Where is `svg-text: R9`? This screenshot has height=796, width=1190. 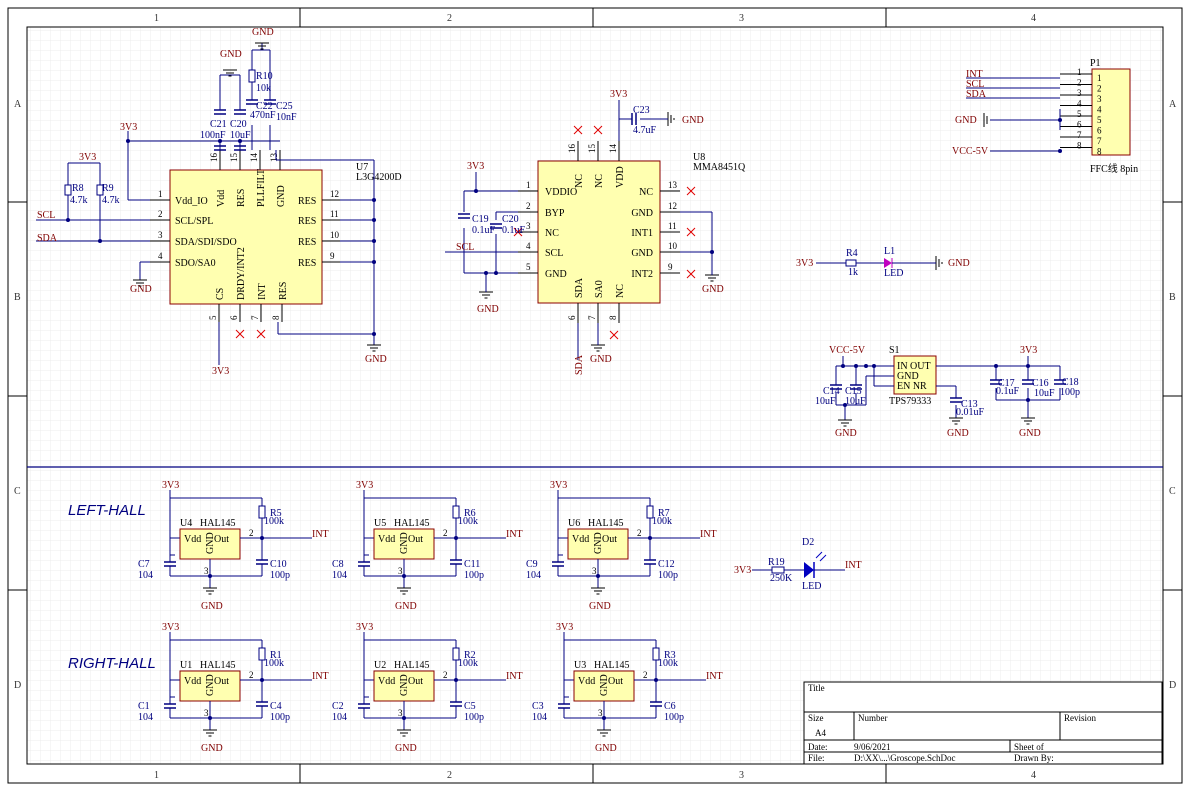 svg-text: R9 is located at coordinates (108, 188).